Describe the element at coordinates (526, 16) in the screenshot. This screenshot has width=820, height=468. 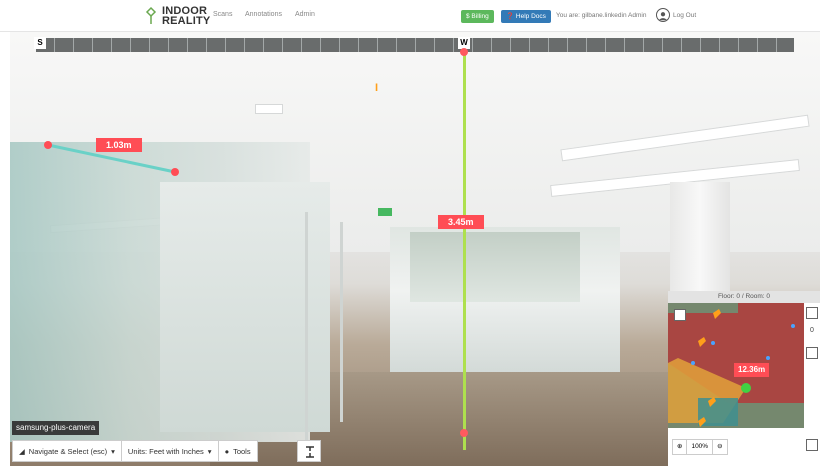
I see `help-docs-button: ❓ Help Docs` at that location.